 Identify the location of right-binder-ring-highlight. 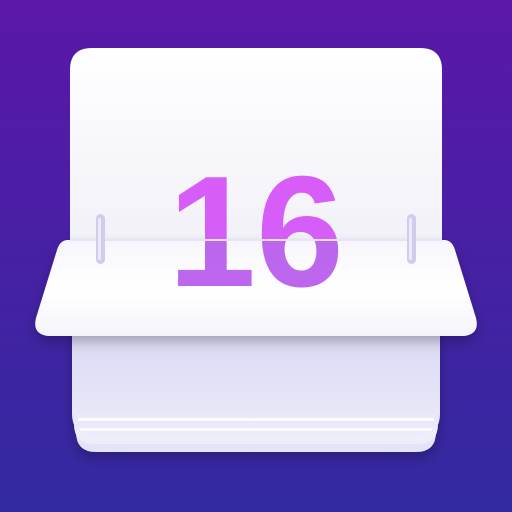
(410, 239).